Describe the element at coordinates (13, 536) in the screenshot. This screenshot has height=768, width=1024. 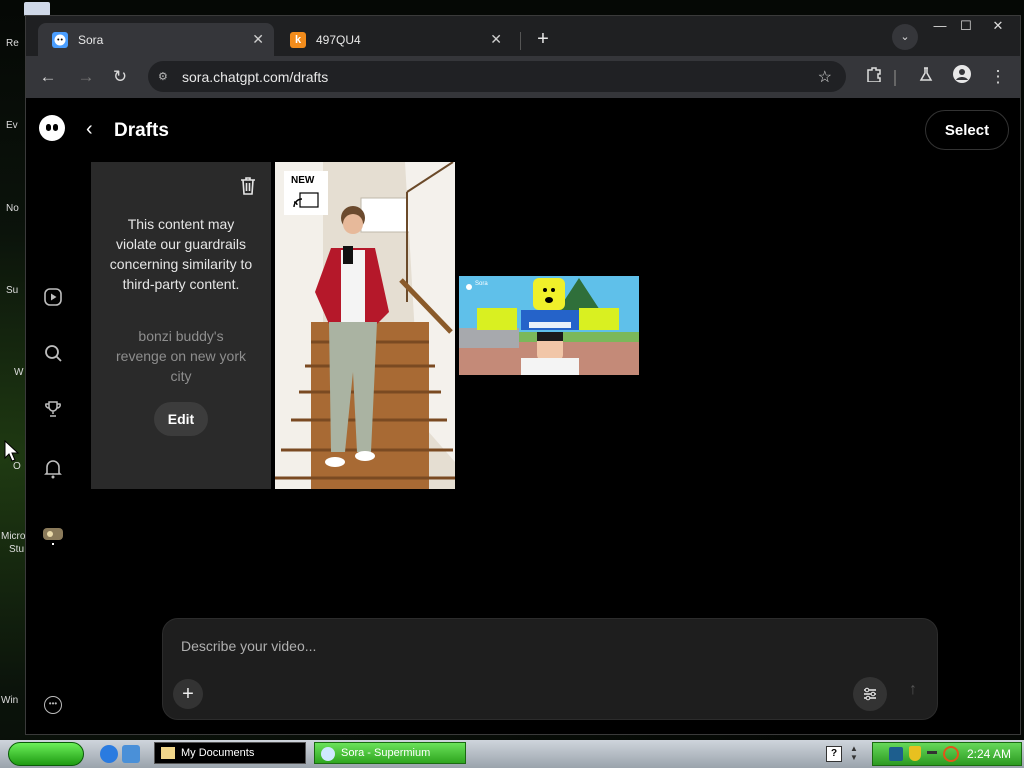
I see `desktop-icon-label: Micro` at that location.